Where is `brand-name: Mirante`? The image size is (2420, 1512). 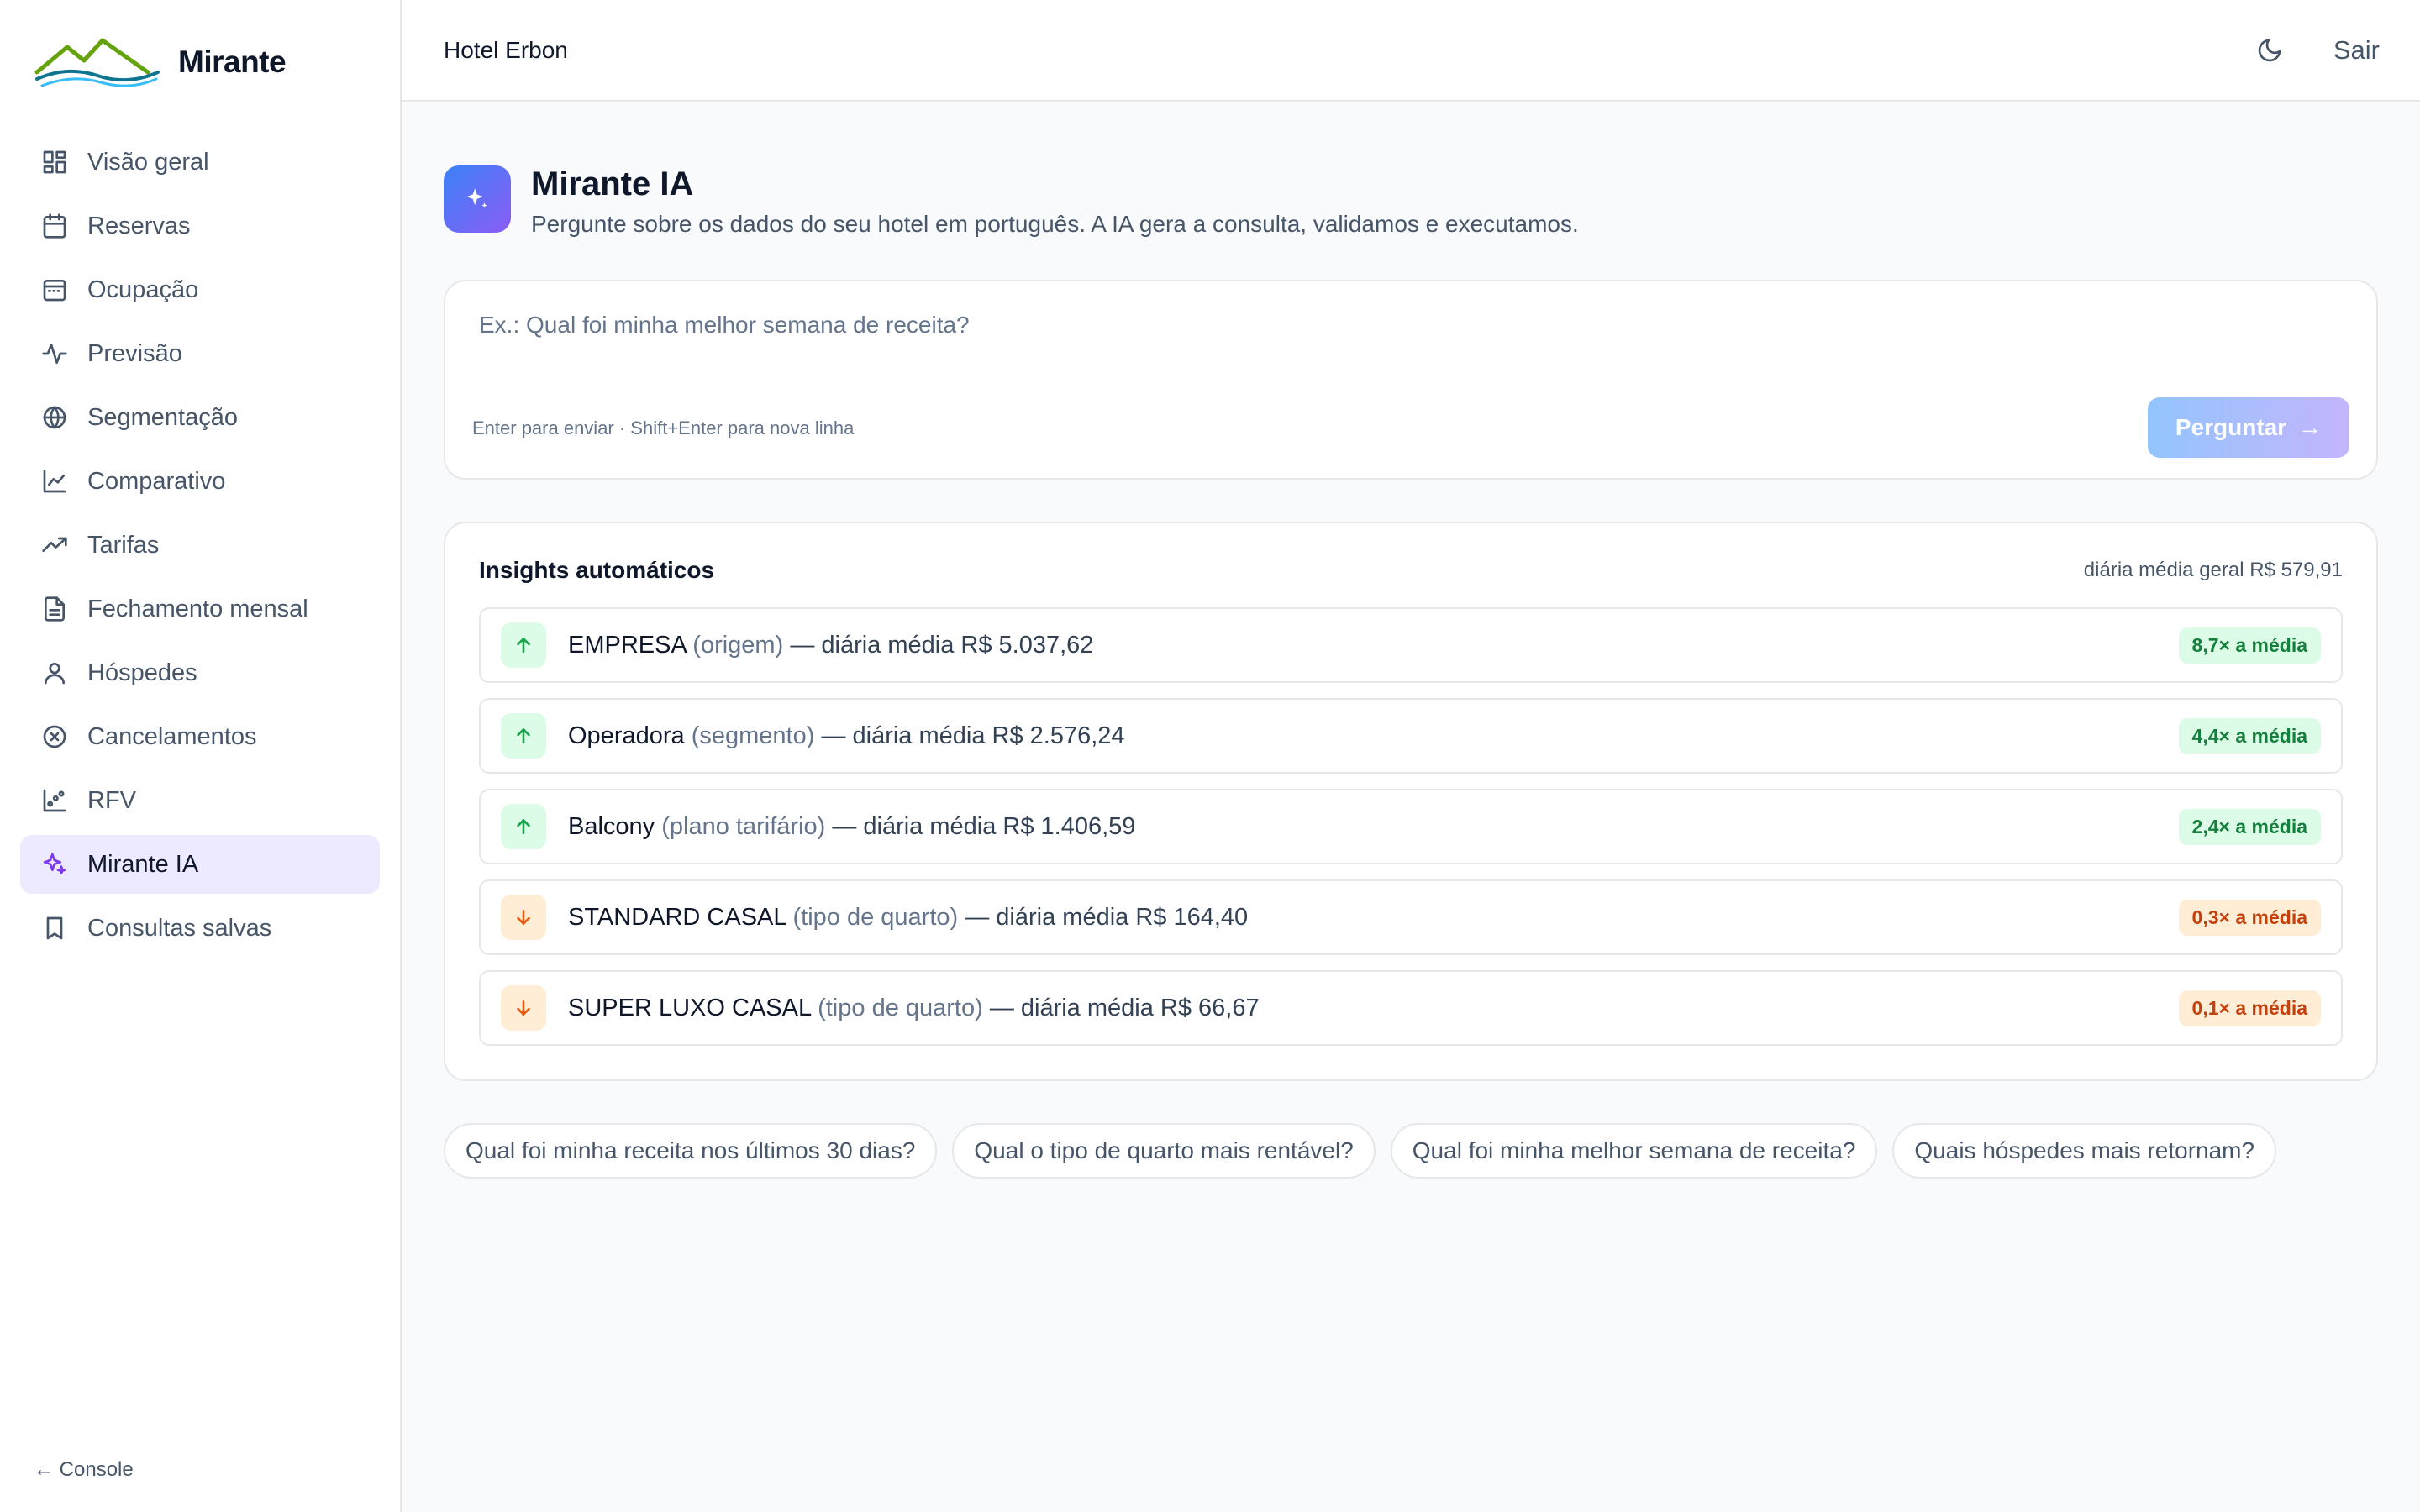 brand-name: Mirante is located at coordinates (233, 62).